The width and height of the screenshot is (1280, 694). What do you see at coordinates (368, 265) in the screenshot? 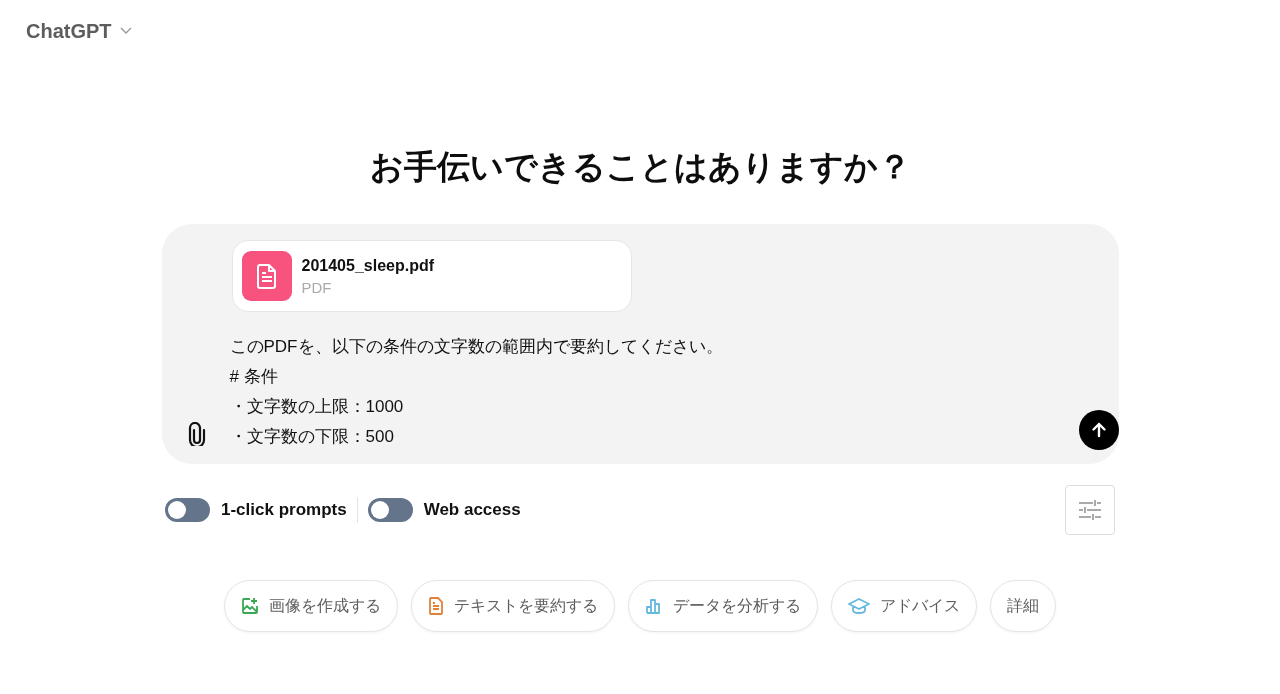
I see `file-name: 201405_sleep.pdf` at bounding box center [368, 265].